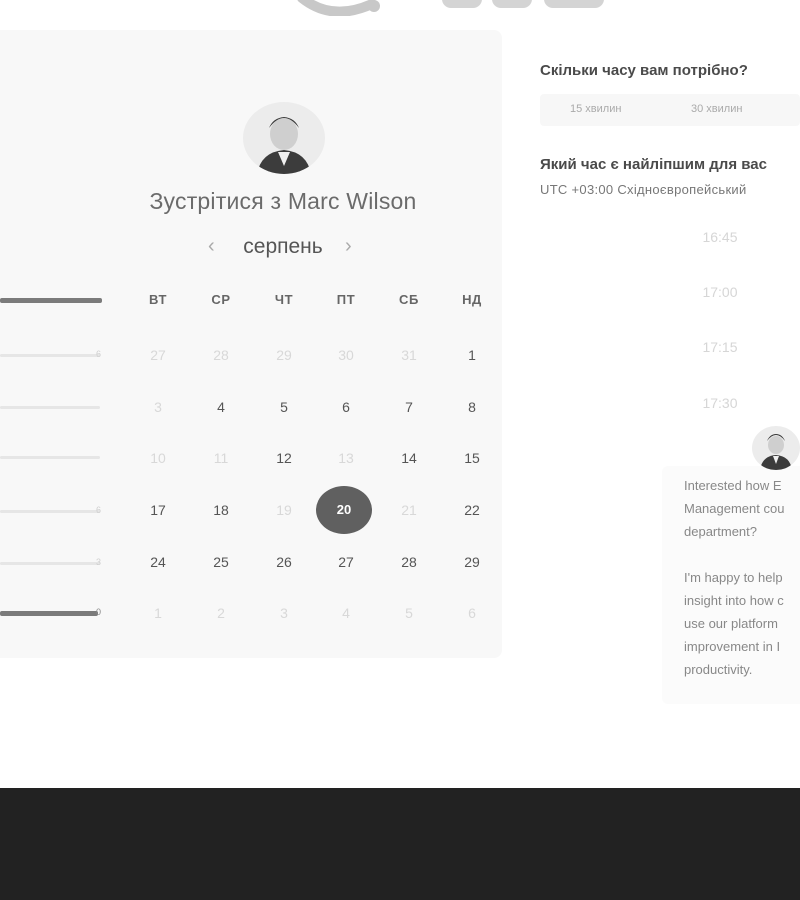  I want to click on calendar-day: 19, so click(284, 510).